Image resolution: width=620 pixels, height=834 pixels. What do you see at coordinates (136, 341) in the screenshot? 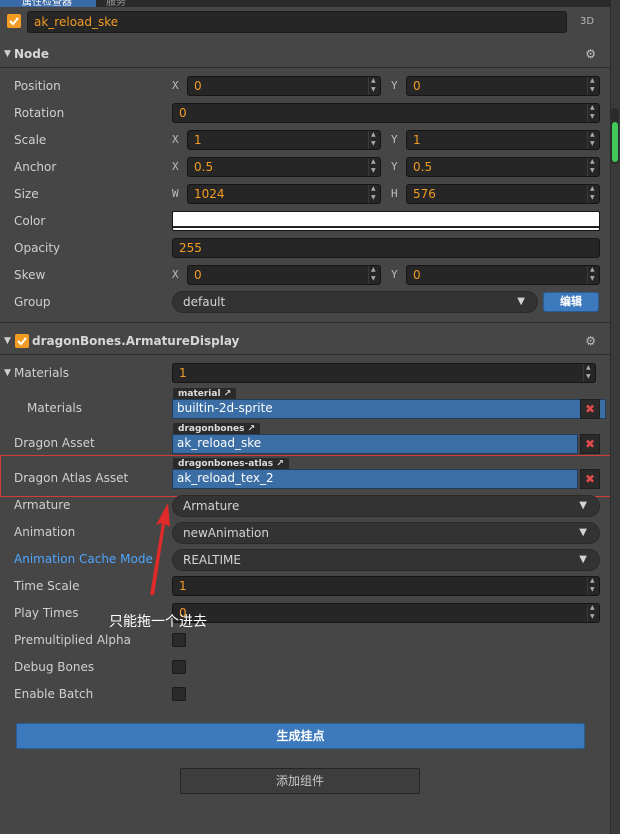
I see `armature-section-title: dragonBones.ArmatureDisplay` at bounding box center [136, 341].